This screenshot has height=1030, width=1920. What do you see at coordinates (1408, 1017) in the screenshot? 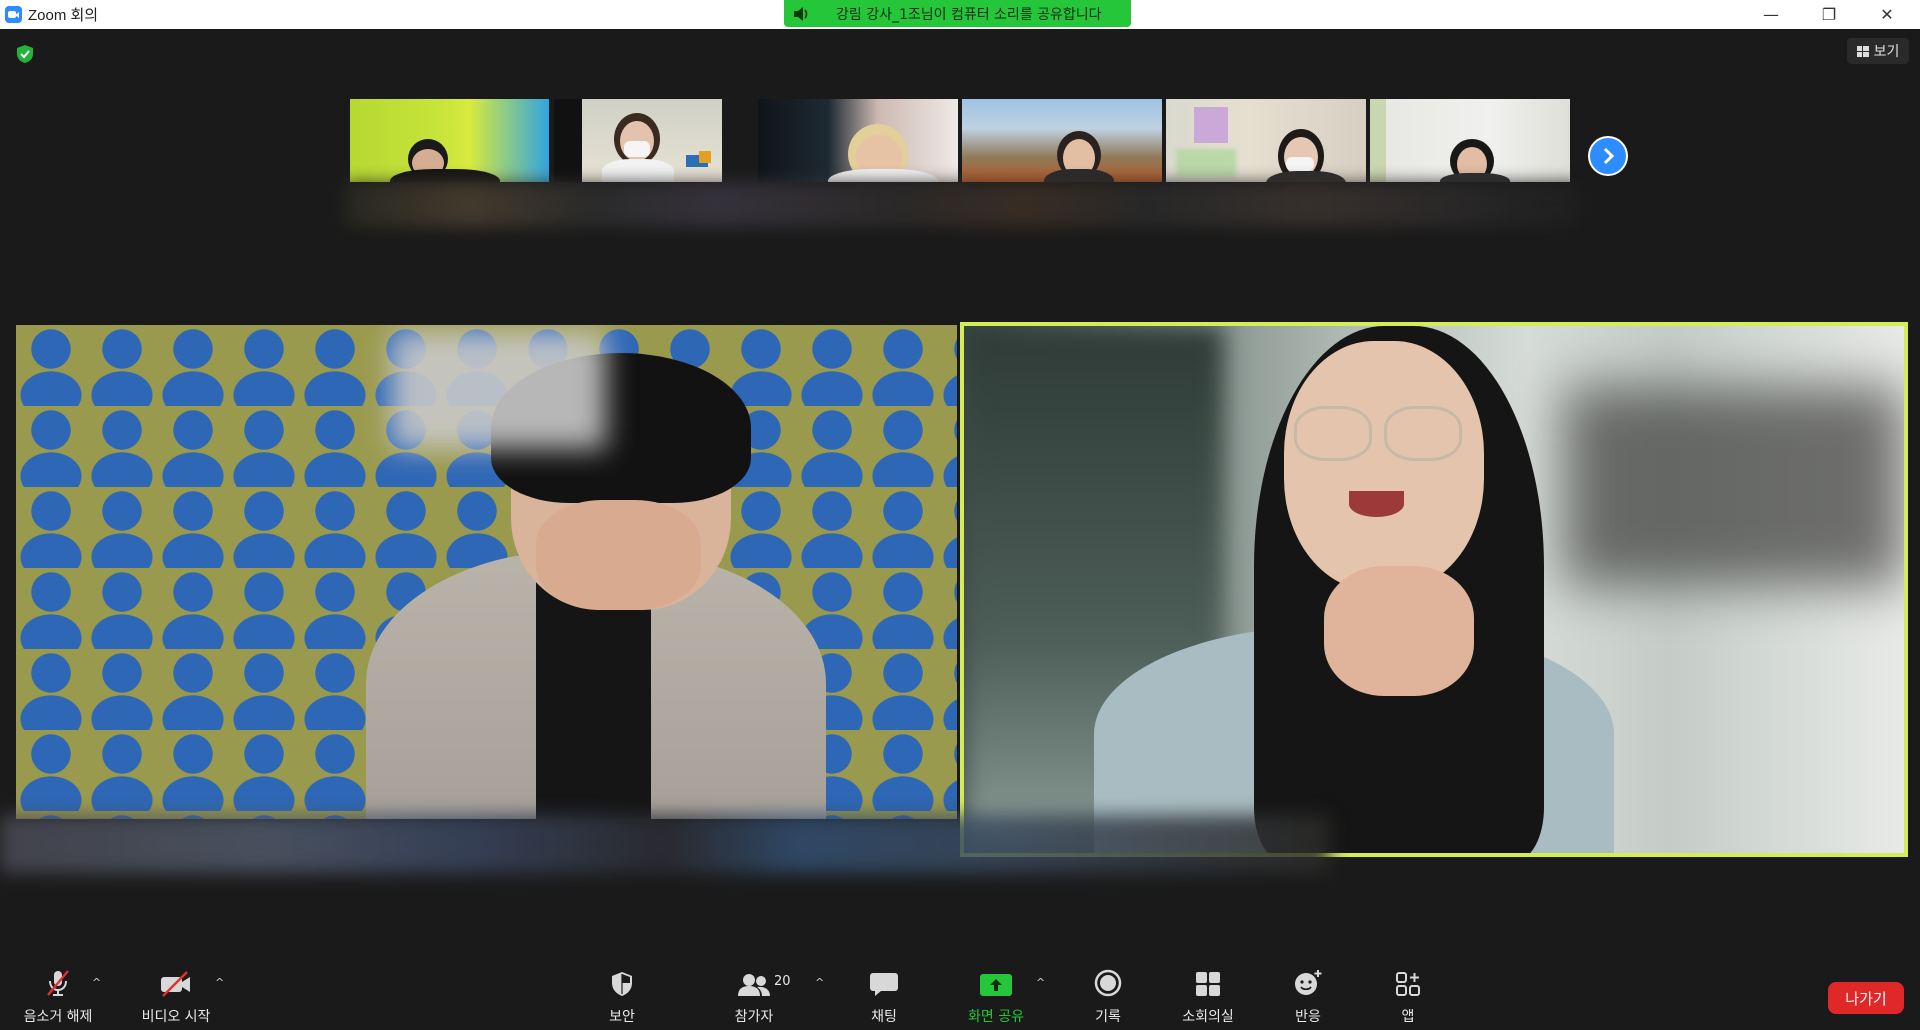
I see `apps-label: 앱` at bounding box center [1408, 1017].